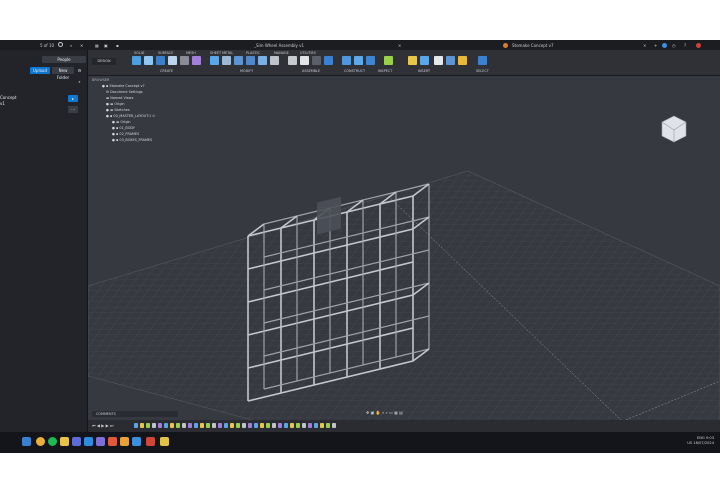  What do you see at coordinates (367, 412) in the screenshot?
I see `orbit-icon: ✥` at bounding box center [367, 412].